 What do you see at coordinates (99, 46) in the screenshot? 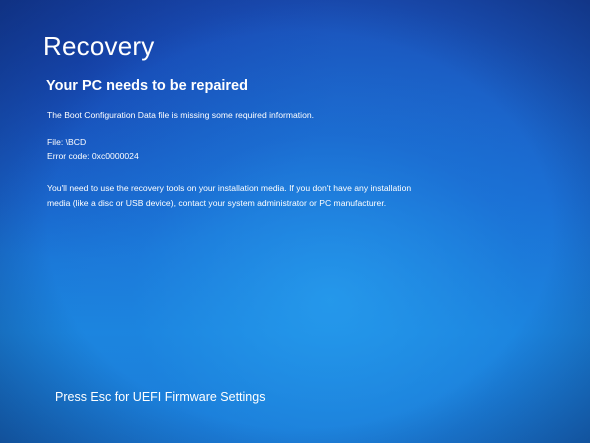
I see `page-title: Recovery` at bounding box center [99, 46].